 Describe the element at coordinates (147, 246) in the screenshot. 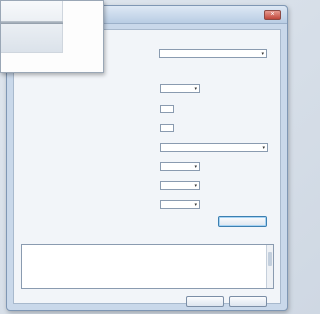

I see `results-text` at that location.